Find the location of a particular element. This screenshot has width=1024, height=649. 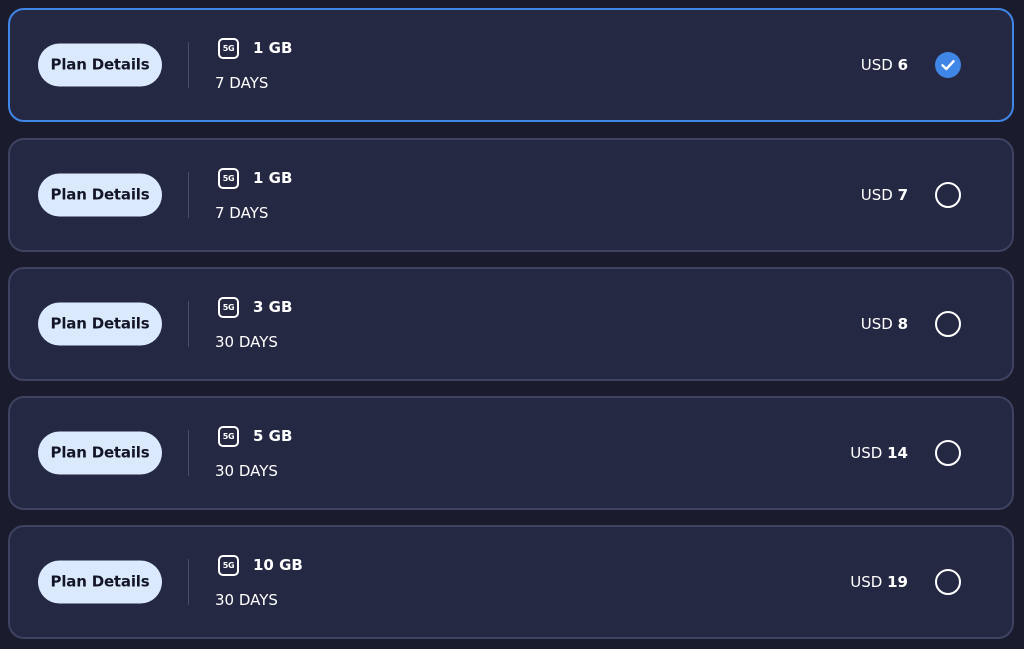

price-amount: 7 is located at coordinates (902, 195).